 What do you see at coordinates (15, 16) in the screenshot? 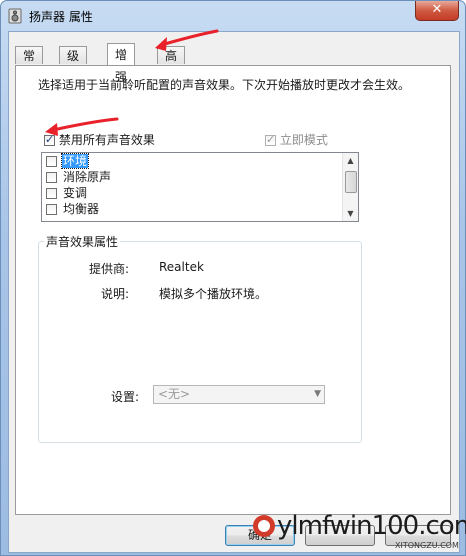
I see `speaker-icon` at bounding box center [15, 16].